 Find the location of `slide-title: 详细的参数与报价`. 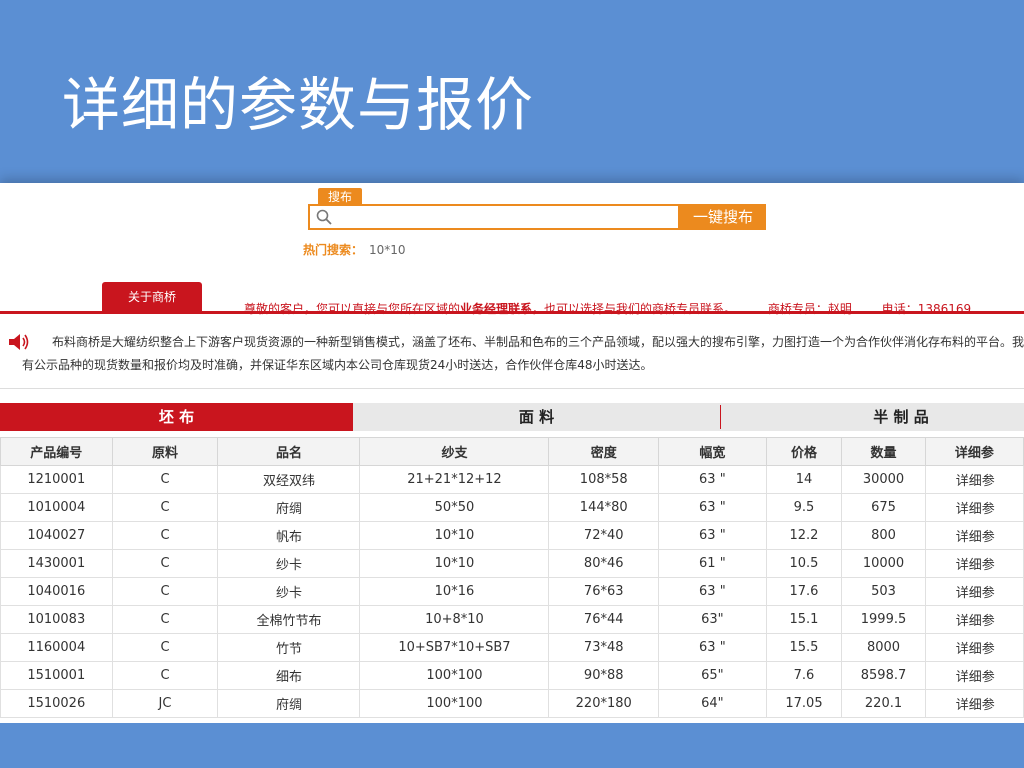

slide-title: 详细的参数与报价 is located at coordinates (298, 105).